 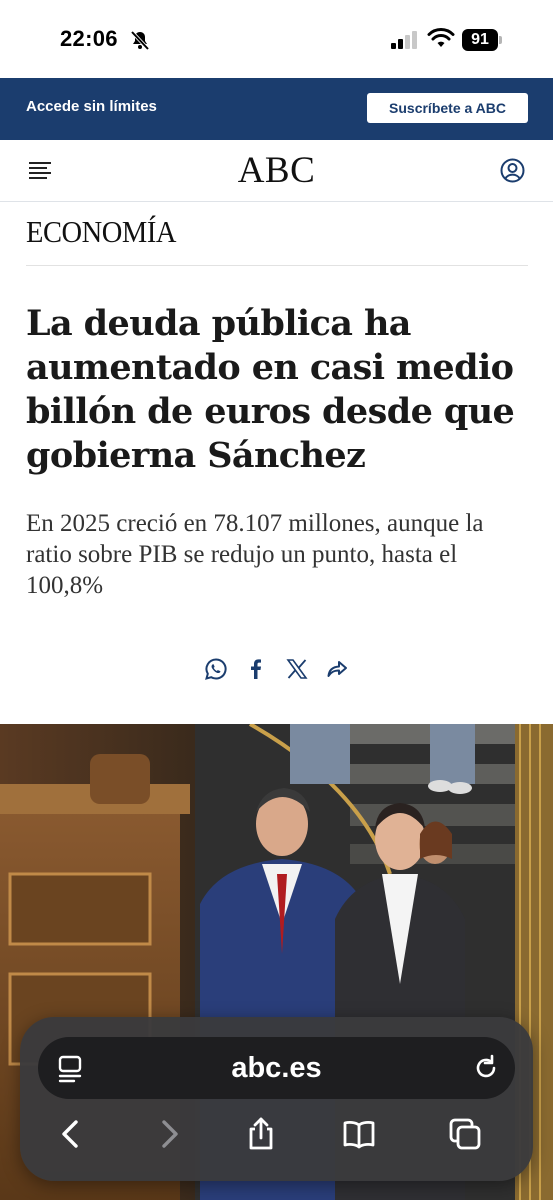 What do you see at coordinates (71, 1134) in the screenshot?
I see `back-icon` at bounding box center [71, 1134].